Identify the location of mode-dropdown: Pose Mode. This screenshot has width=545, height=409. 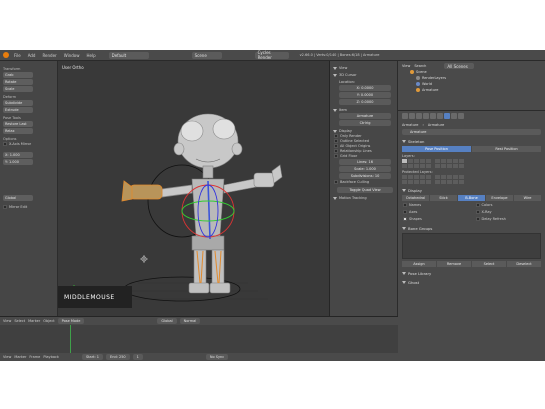
(71, 321).